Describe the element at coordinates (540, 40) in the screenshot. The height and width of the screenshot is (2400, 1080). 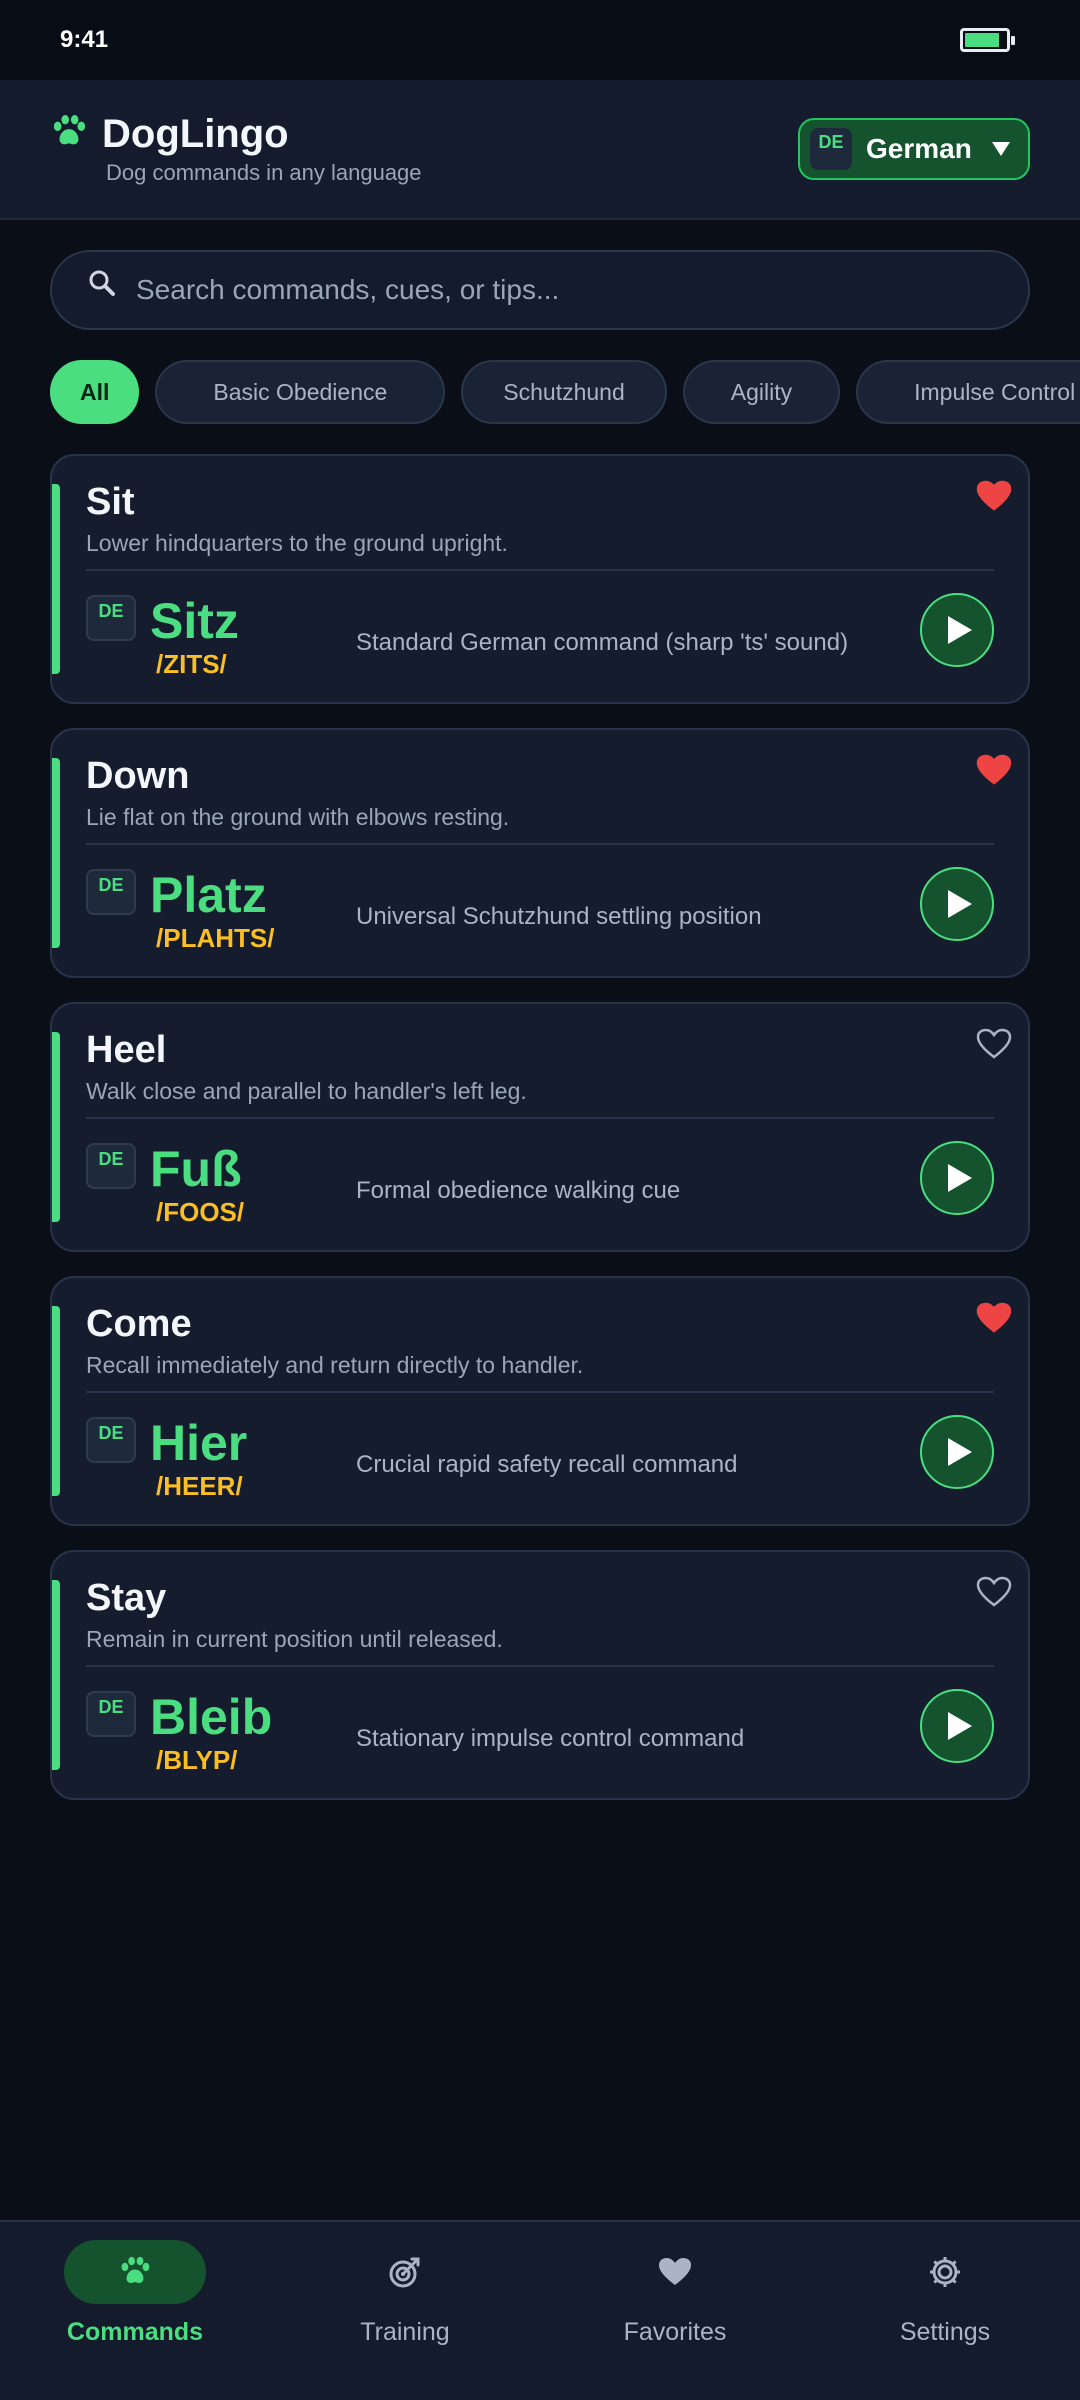
I see `status-bar: 9:41` at that location.